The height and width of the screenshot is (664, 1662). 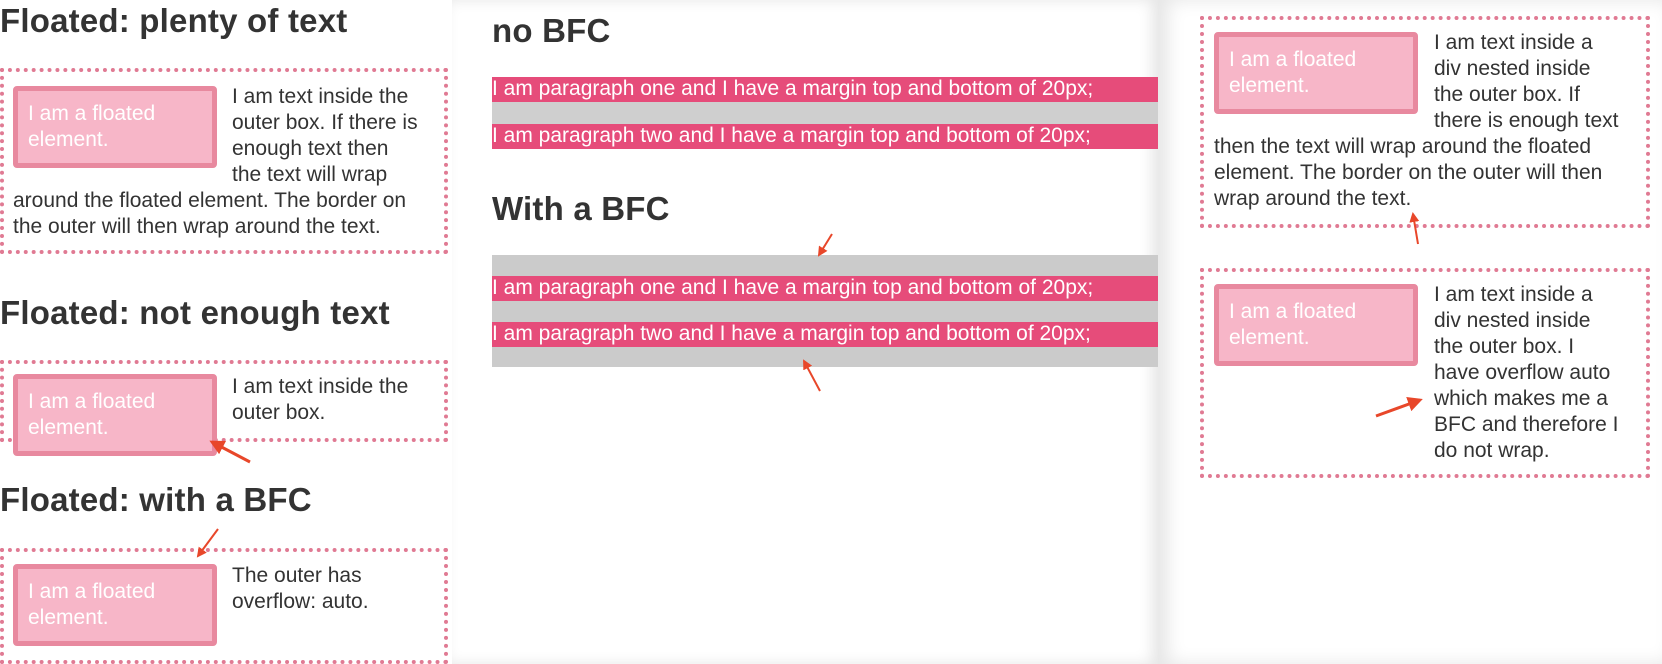 What do you see at coordinates (1526, 120) in the screenshot?
I see `text-line: there is enough text` at bounding box center [1526, 120].